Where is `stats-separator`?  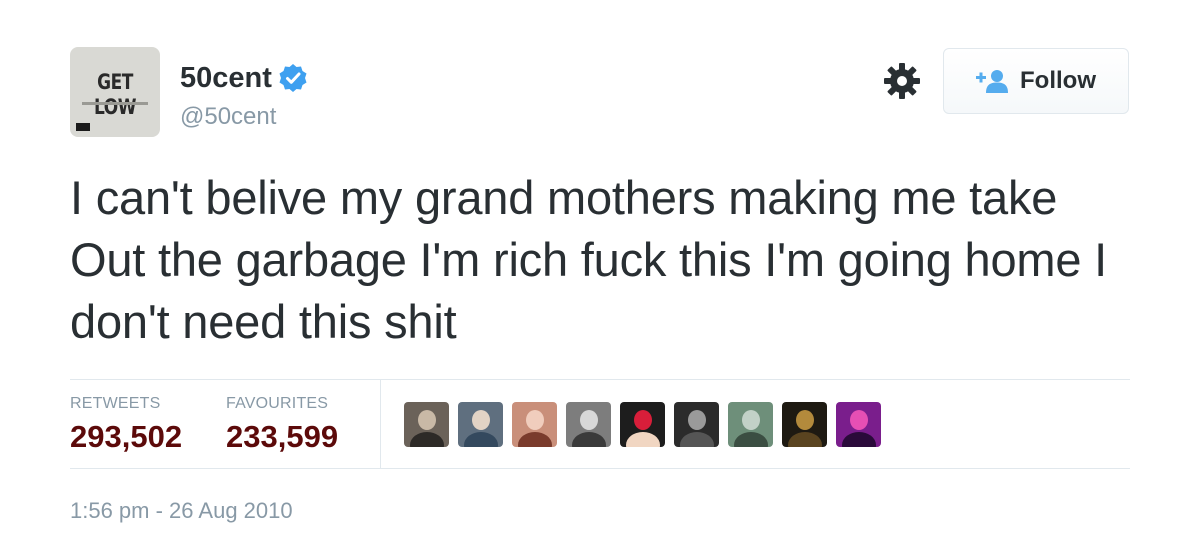
stats-separator is located at coordinates (380, 424).